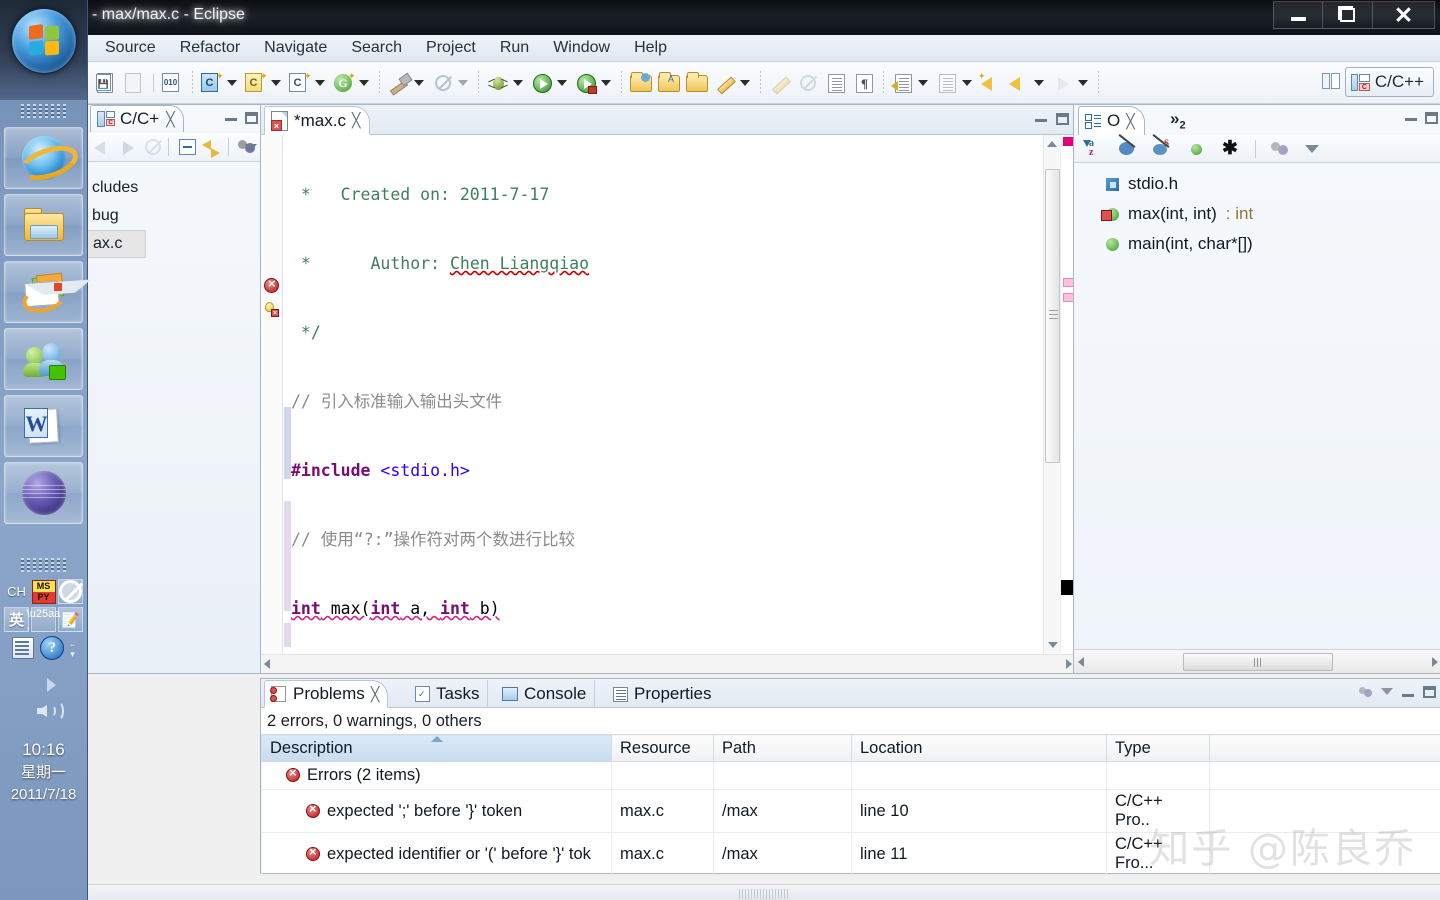  What do you see at coordinates (850, 693) in the screenshot?
I see `bottom-tabstrip: Problems ╳ ✓ Tasks Console Properties` at bounding box center [850, 693].